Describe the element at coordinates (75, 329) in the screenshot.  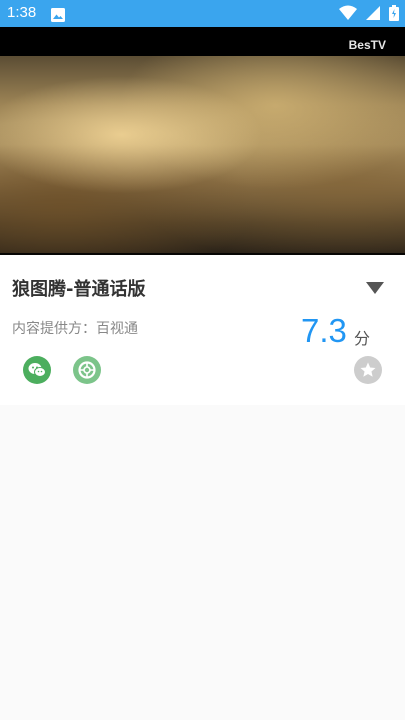
I see `provider-text: 内容提供方：百视通` at that location.